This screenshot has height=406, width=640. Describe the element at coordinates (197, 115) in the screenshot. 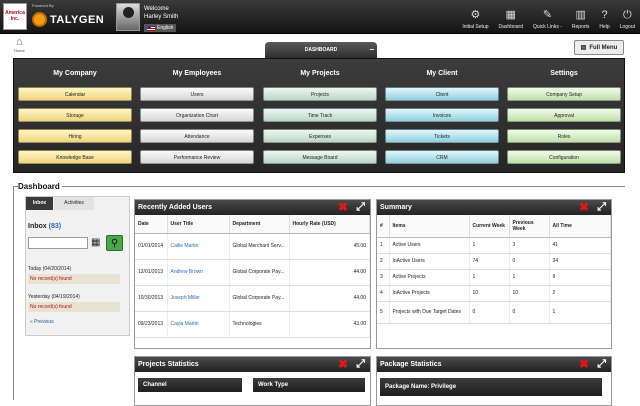

I see `menu-item-organization-chart: Organization Chart` at that location.